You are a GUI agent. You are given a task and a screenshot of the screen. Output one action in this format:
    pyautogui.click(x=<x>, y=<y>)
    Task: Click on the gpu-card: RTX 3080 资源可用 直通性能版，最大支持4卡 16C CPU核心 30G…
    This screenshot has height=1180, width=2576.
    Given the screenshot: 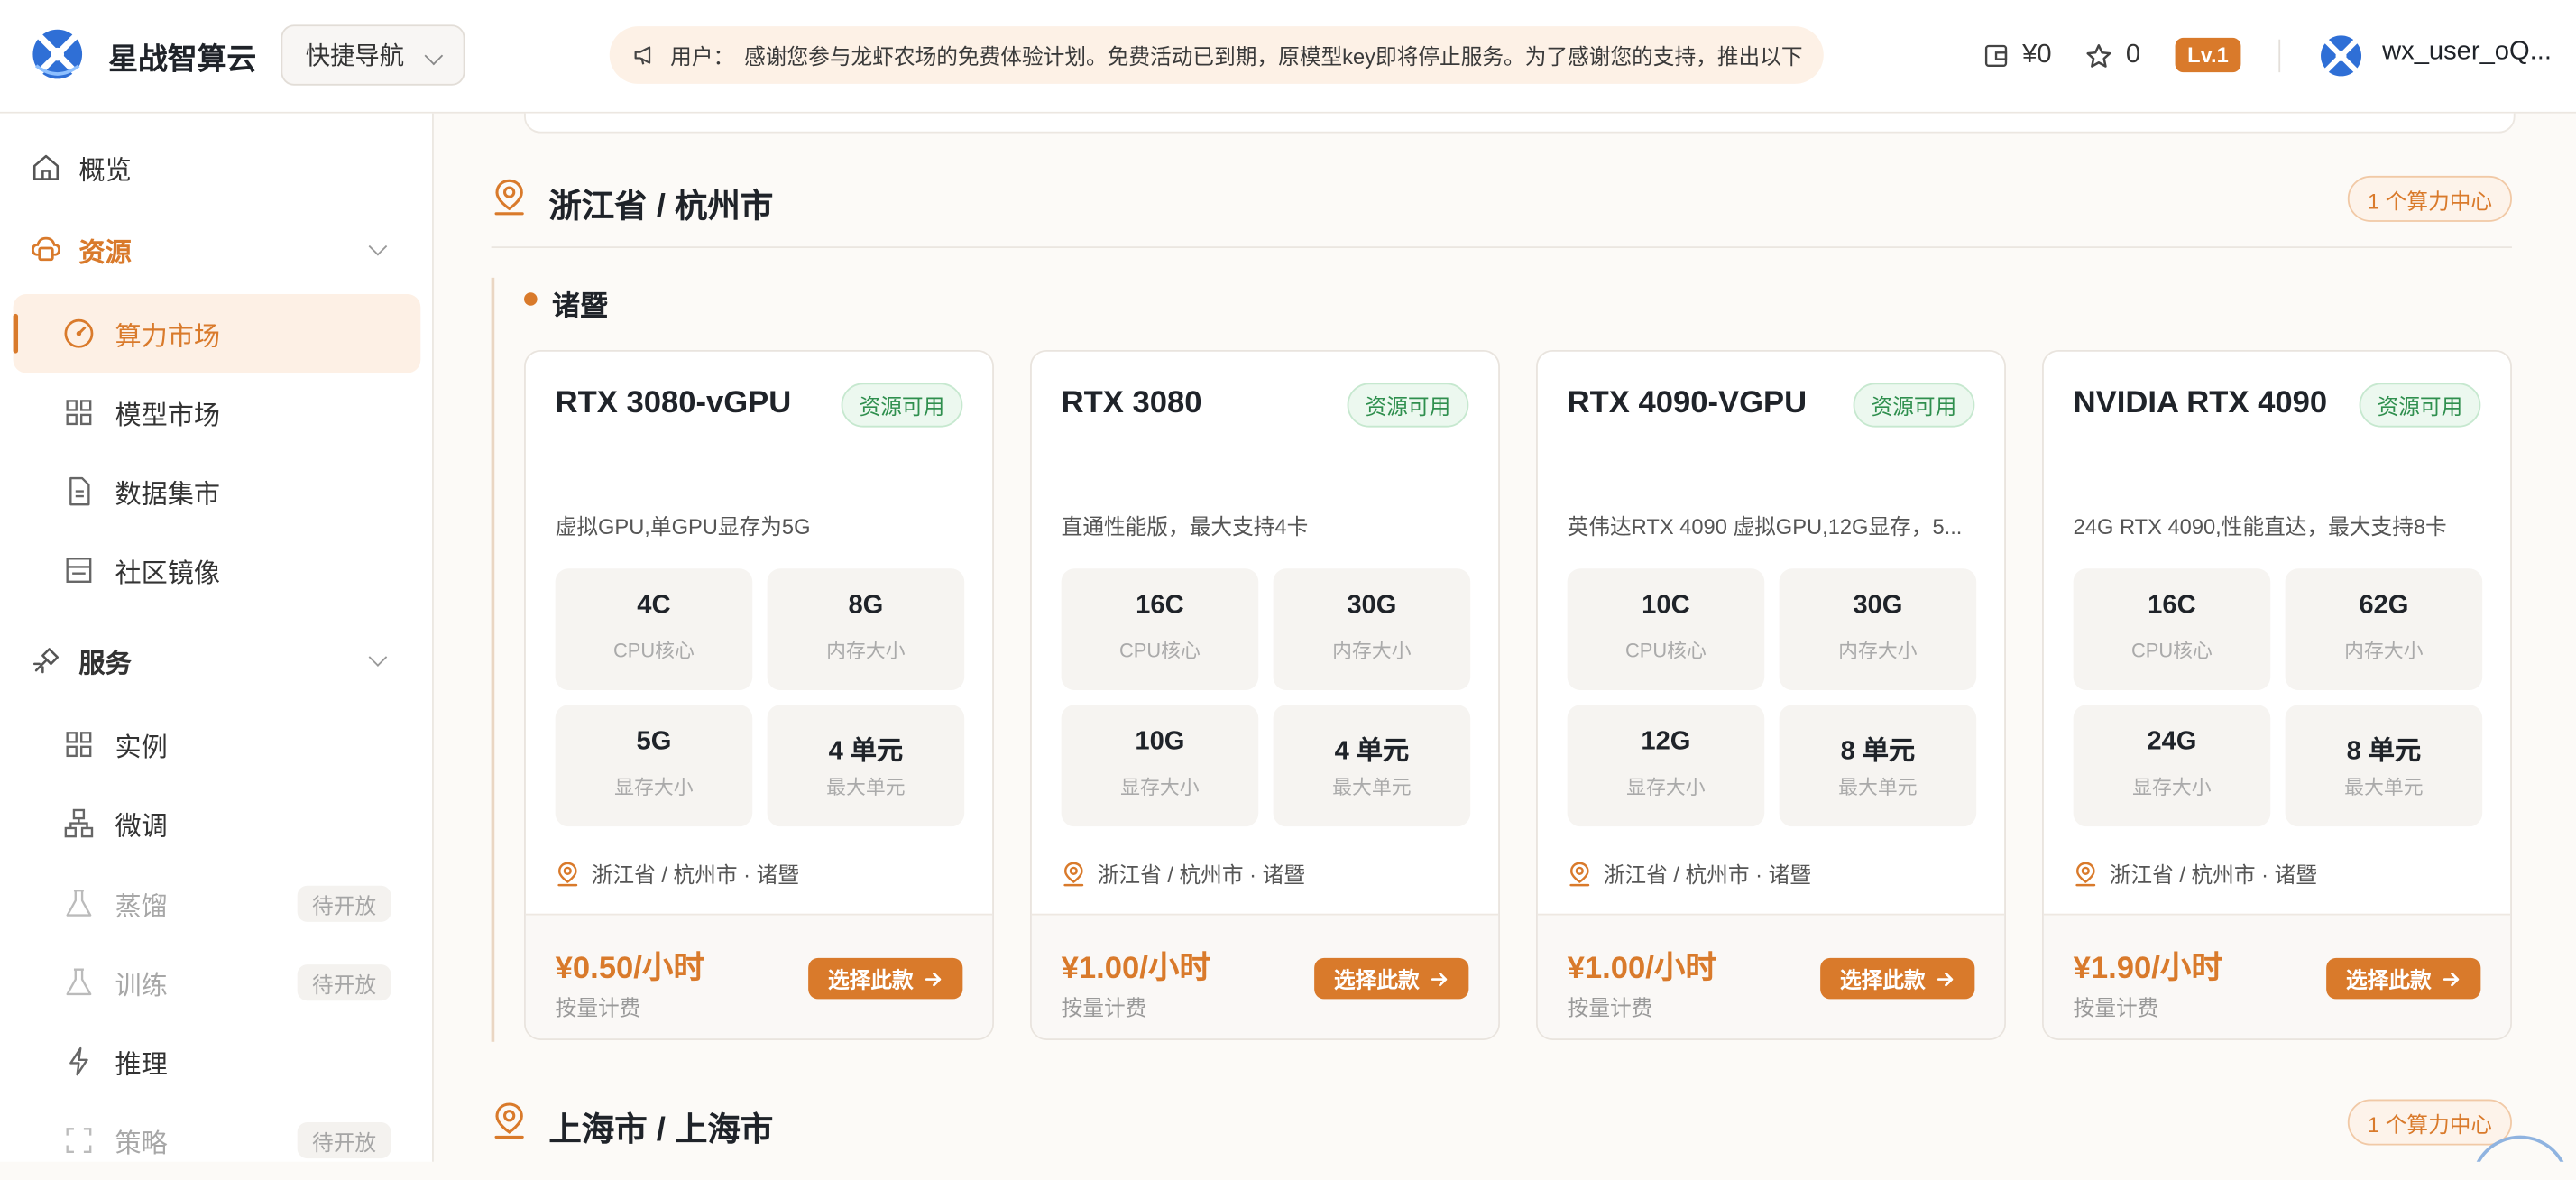 What is the action you would take?
    pyautogui.click(x=1265, y=694)
    